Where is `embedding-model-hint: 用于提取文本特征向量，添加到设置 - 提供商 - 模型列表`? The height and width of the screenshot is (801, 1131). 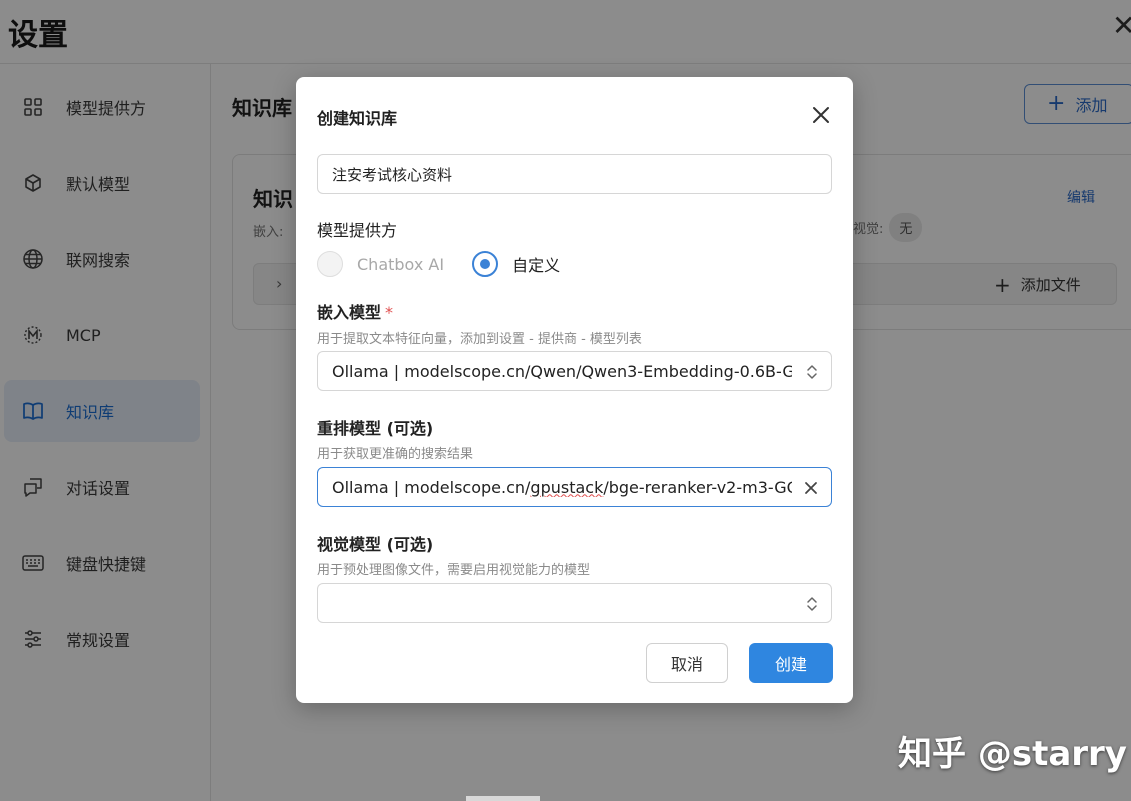
embedding-model-hint: 用于提取文本特征向量，添加到设置 - 提供商 - 模型列表 is located at coordinates (479, 339).